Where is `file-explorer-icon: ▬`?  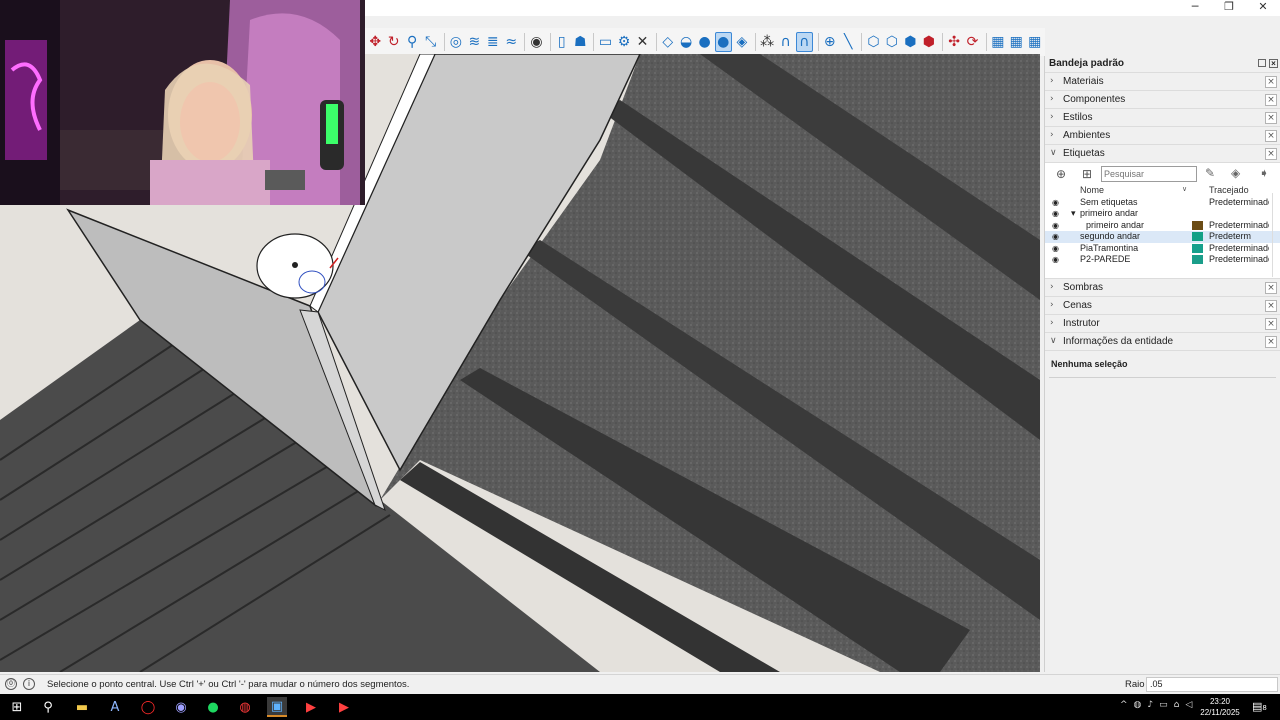 file-explorer-icon: ▬ is located at coordinates (82, 707).